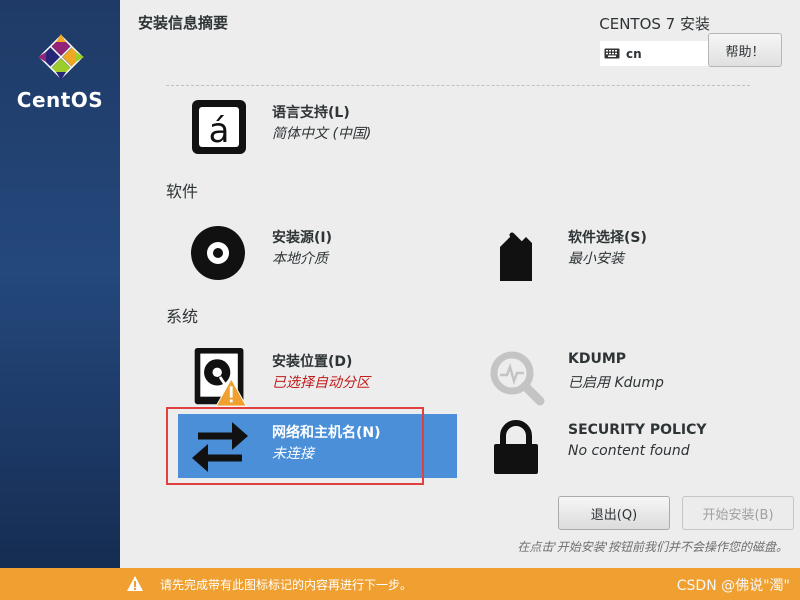  Describe the element at coordinates (311, 113) in the screenshot. I see `spoke-title: 语言支持(L)` at that location.